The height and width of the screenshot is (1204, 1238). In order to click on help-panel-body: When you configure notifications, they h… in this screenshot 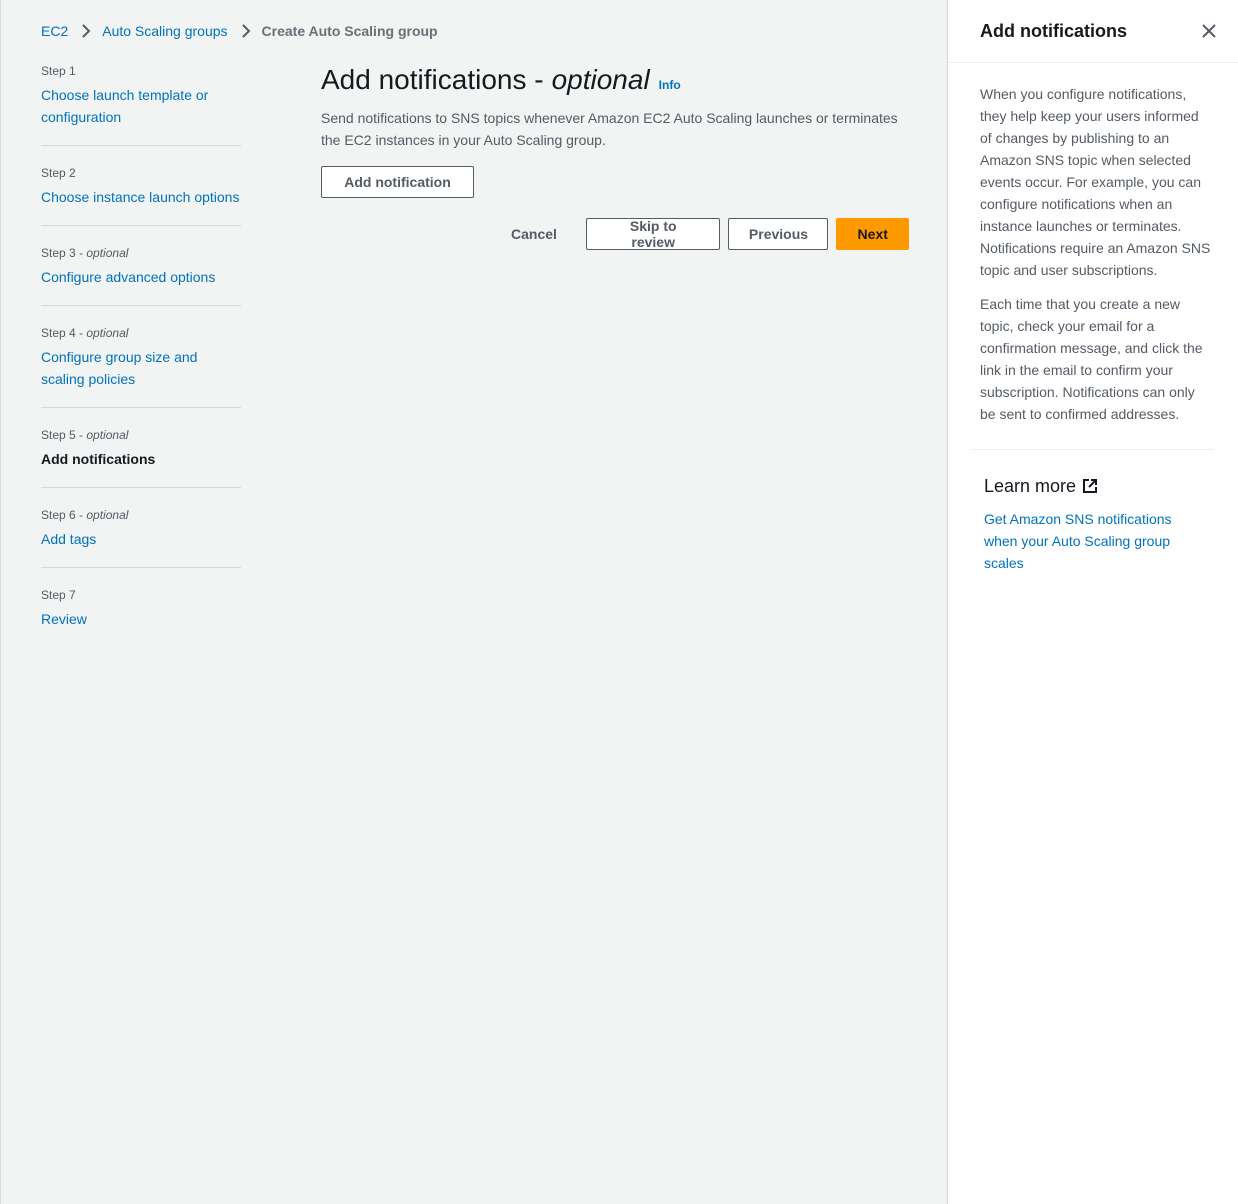, I will do `click(1093, 244)`.